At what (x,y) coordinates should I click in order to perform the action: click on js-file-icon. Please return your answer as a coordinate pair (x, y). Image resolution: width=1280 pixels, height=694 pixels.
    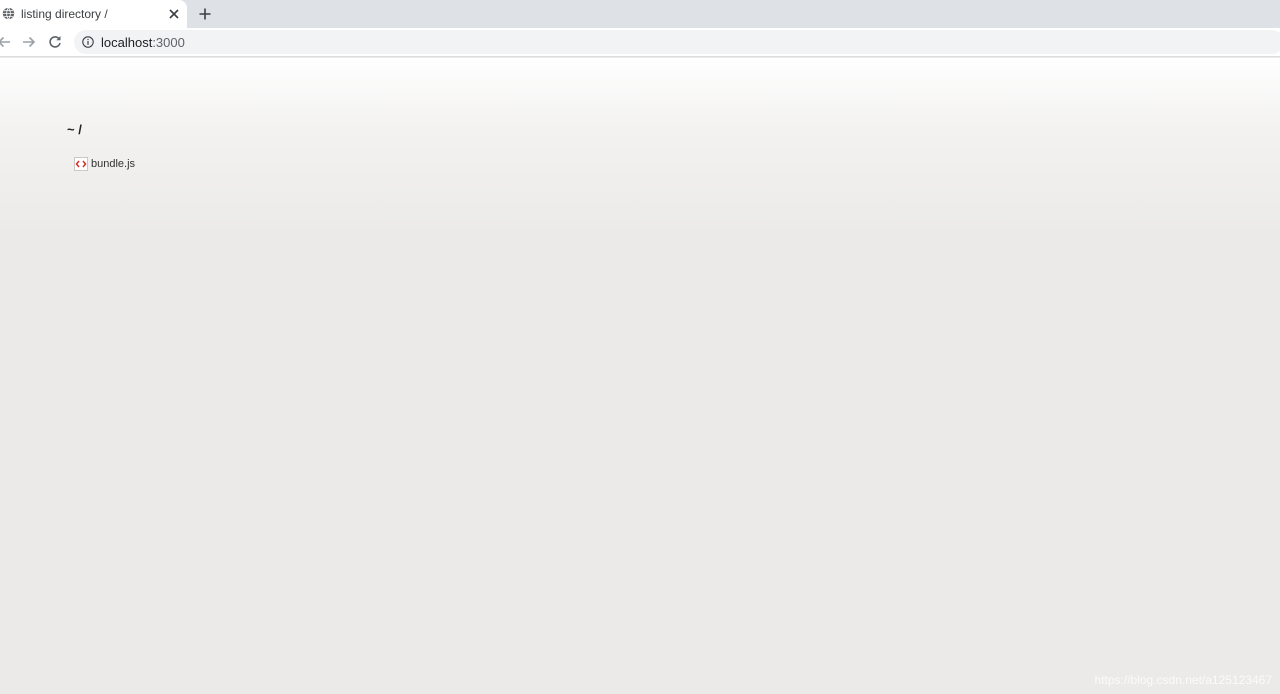
    Looking at the image, I should click on (81, 164).